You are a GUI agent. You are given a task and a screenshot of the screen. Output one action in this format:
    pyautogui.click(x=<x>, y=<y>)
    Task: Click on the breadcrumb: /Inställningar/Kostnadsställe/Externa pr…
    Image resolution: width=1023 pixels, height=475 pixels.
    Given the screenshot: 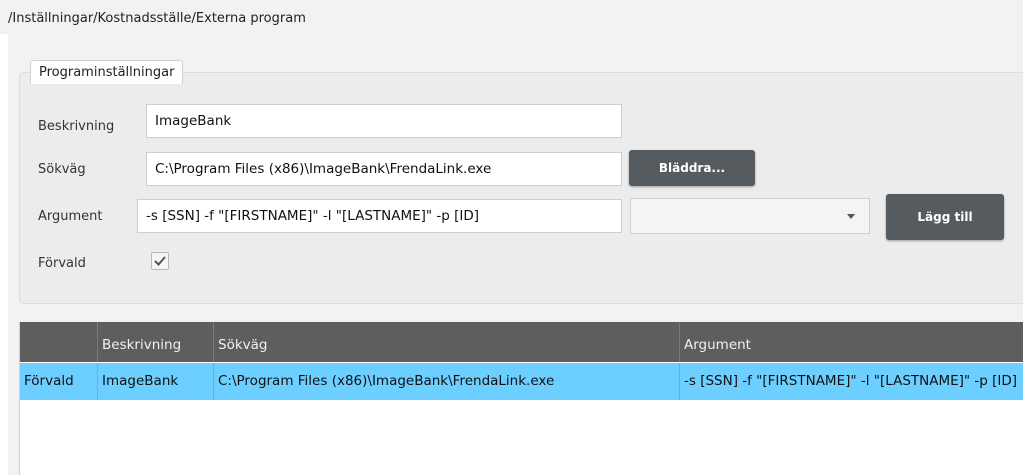 What is the action you would take?
    pyautogui.click(x=511, y=17)
    